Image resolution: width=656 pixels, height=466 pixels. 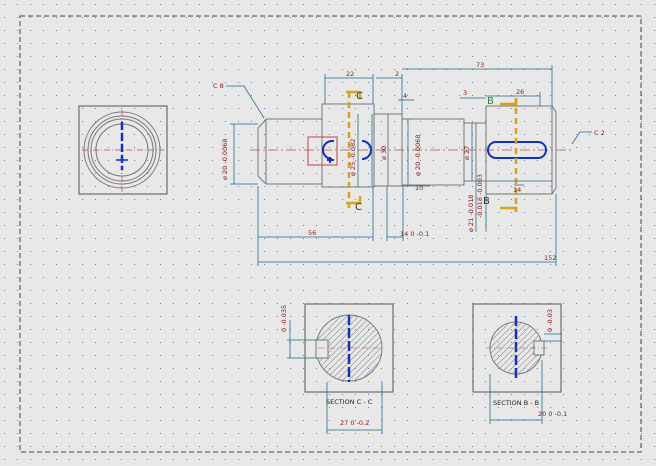 What do you see at coordinates (467, 153) in the screenshot?
I see `dim-dia27: ø 27` at bounding box center [467, 153].